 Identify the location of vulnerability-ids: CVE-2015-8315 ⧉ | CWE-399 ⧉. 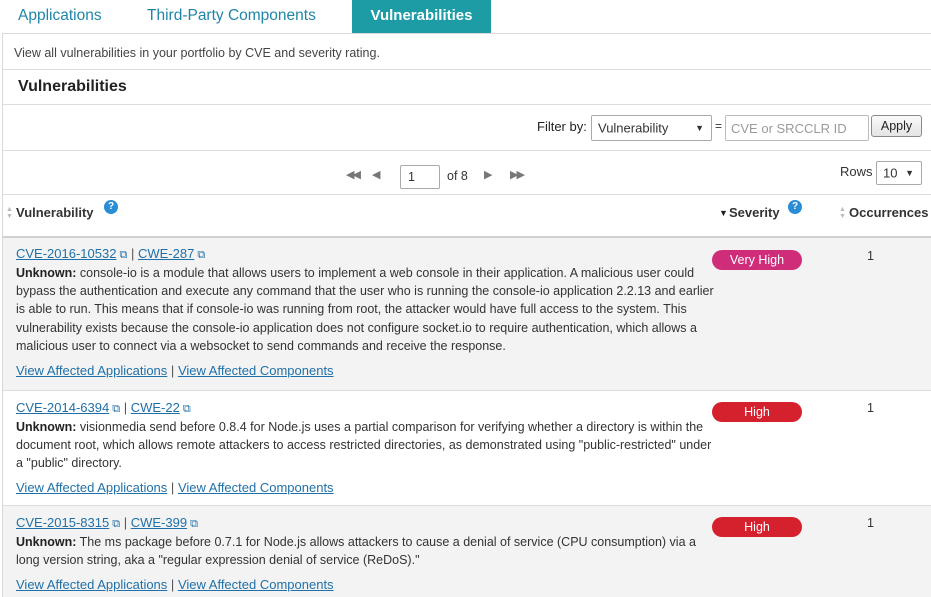
(107, 523).